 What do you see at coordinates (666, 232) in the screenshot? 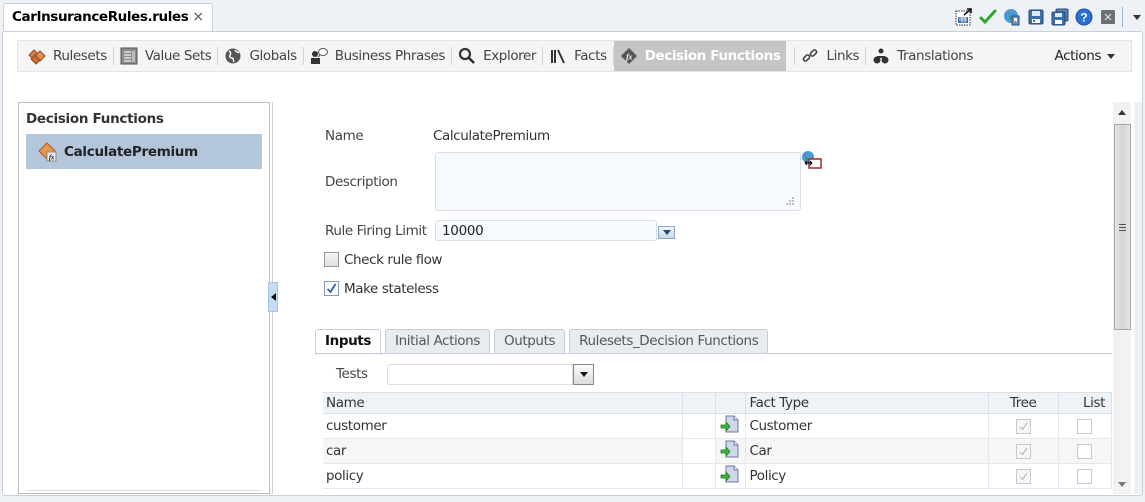
I see `rule-firing-limit-dropdown` at bounding box center [666, 232].